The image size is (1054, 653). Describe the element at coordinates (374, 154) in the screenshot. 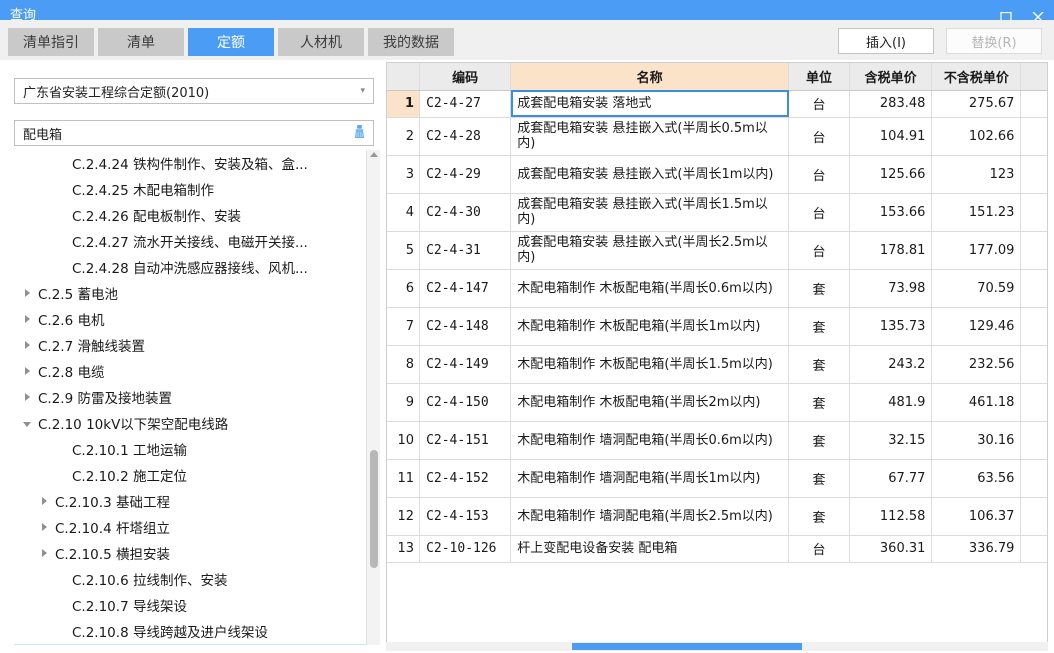

I see `scroll-up-icon` at that location.